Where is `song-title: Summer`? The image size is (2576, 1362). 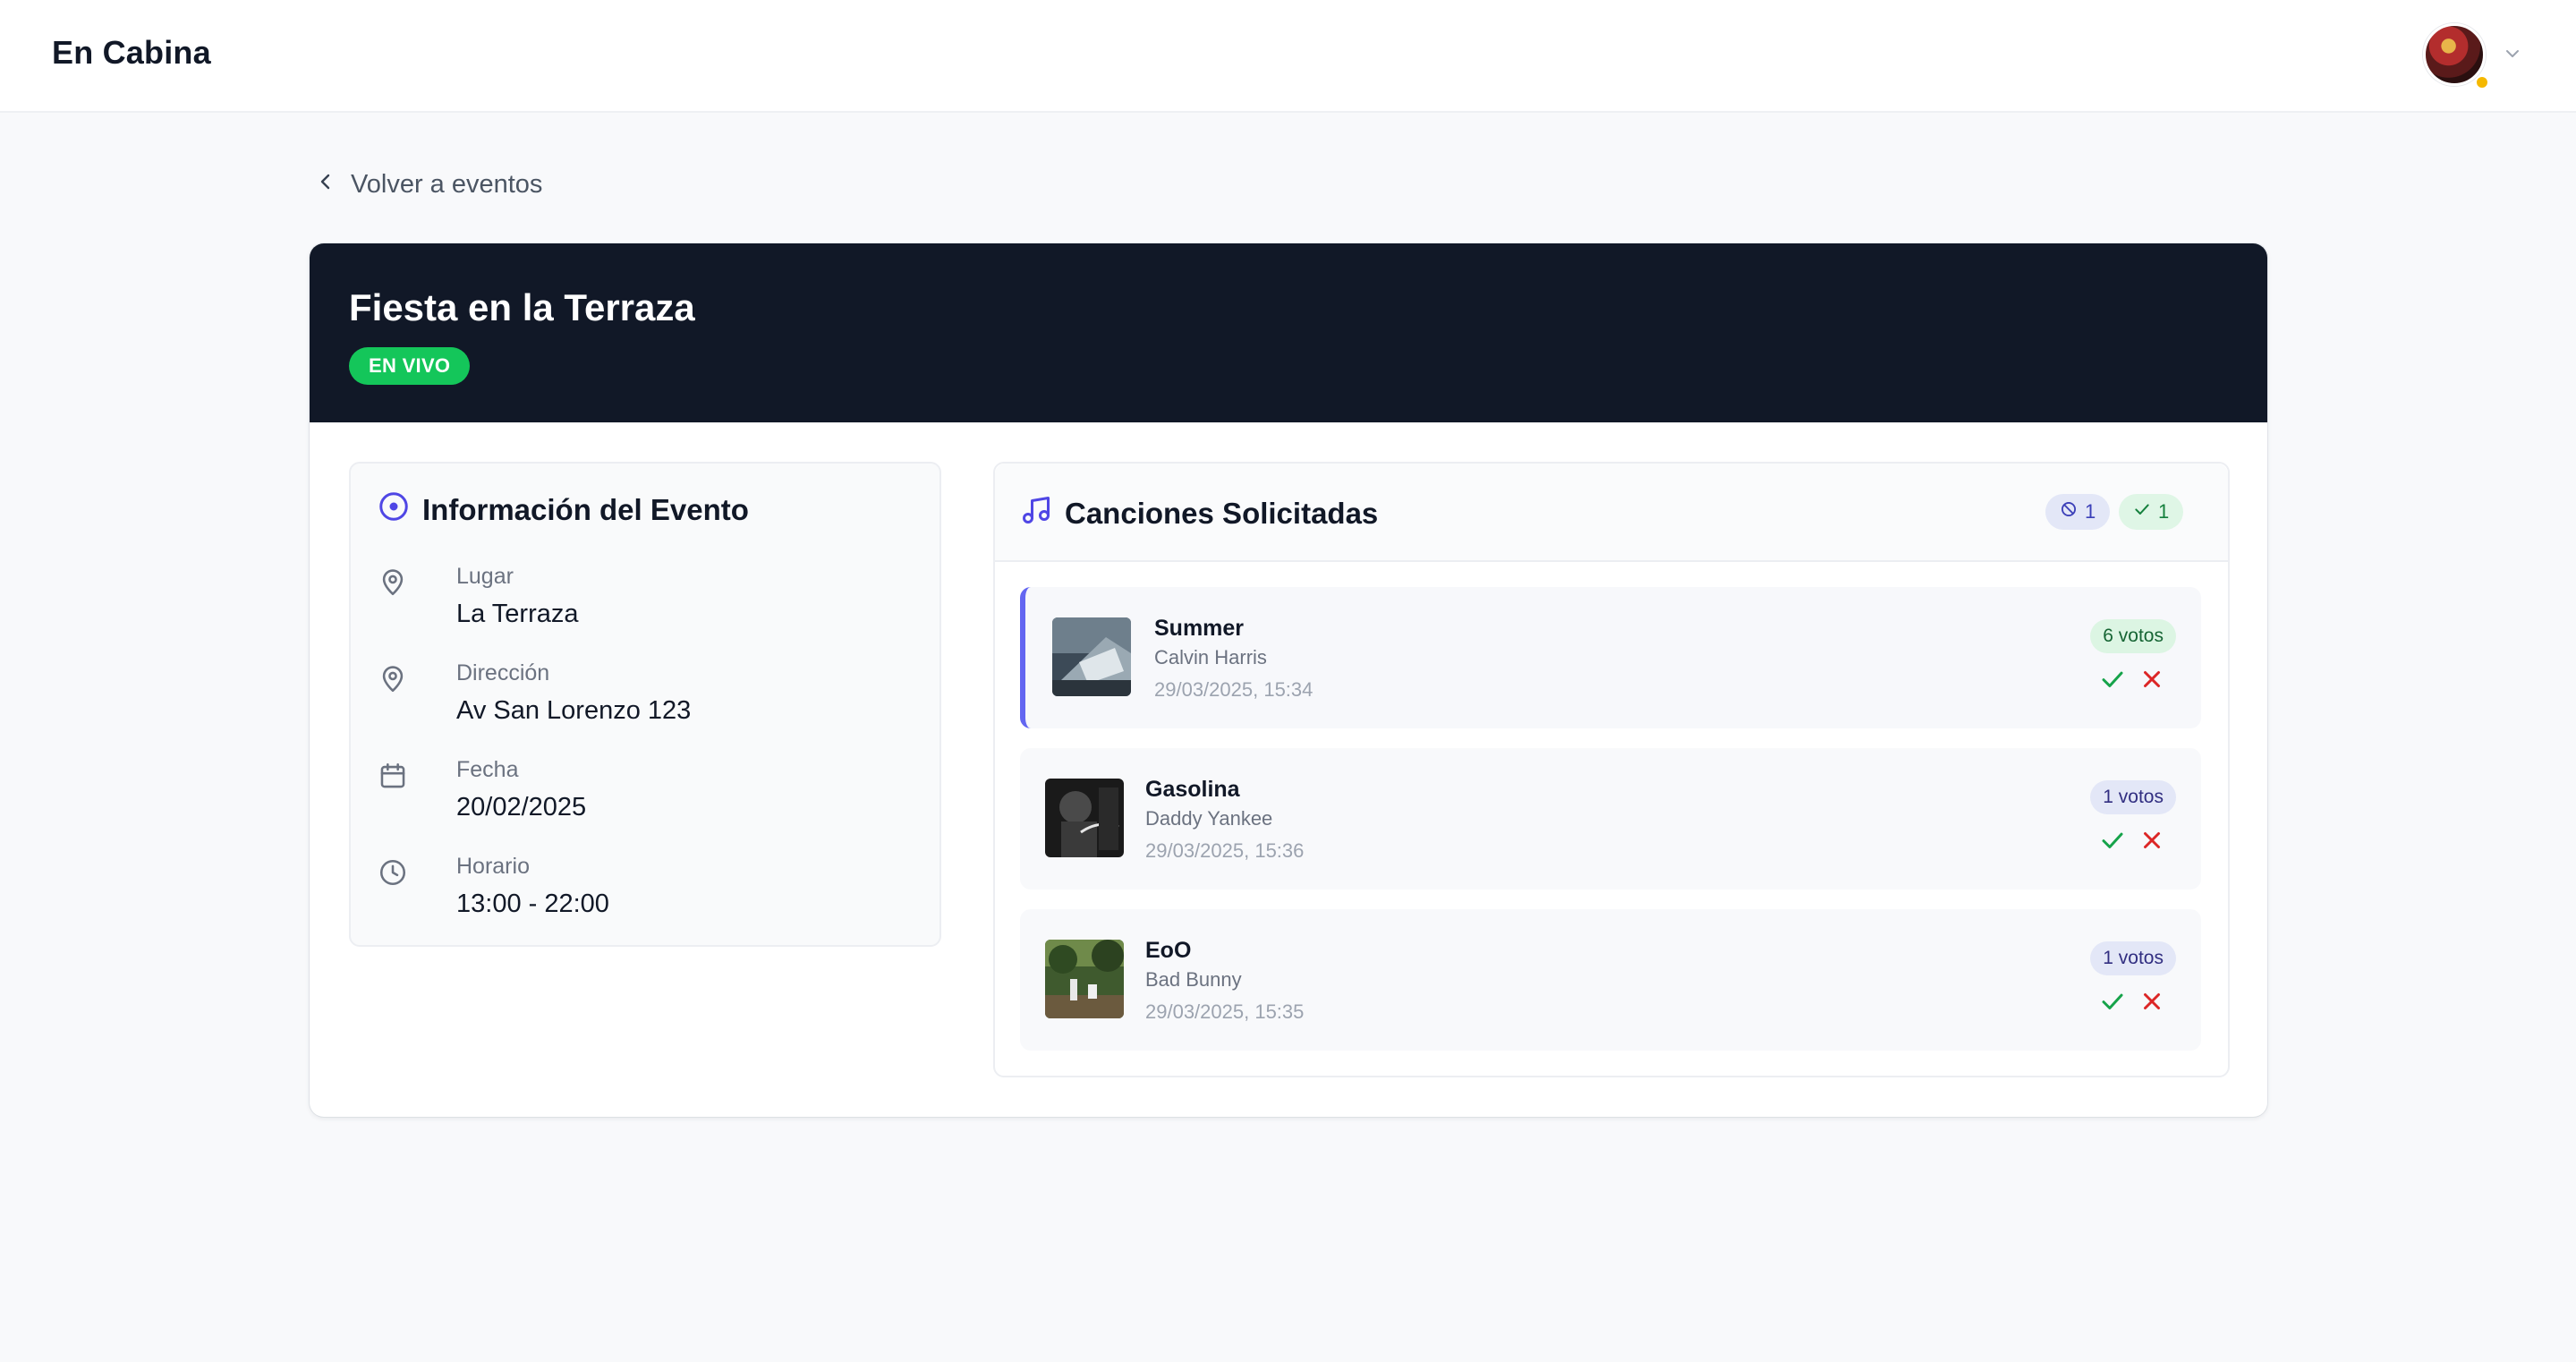
song-title: Summer is located at coordinates (1199, 628).